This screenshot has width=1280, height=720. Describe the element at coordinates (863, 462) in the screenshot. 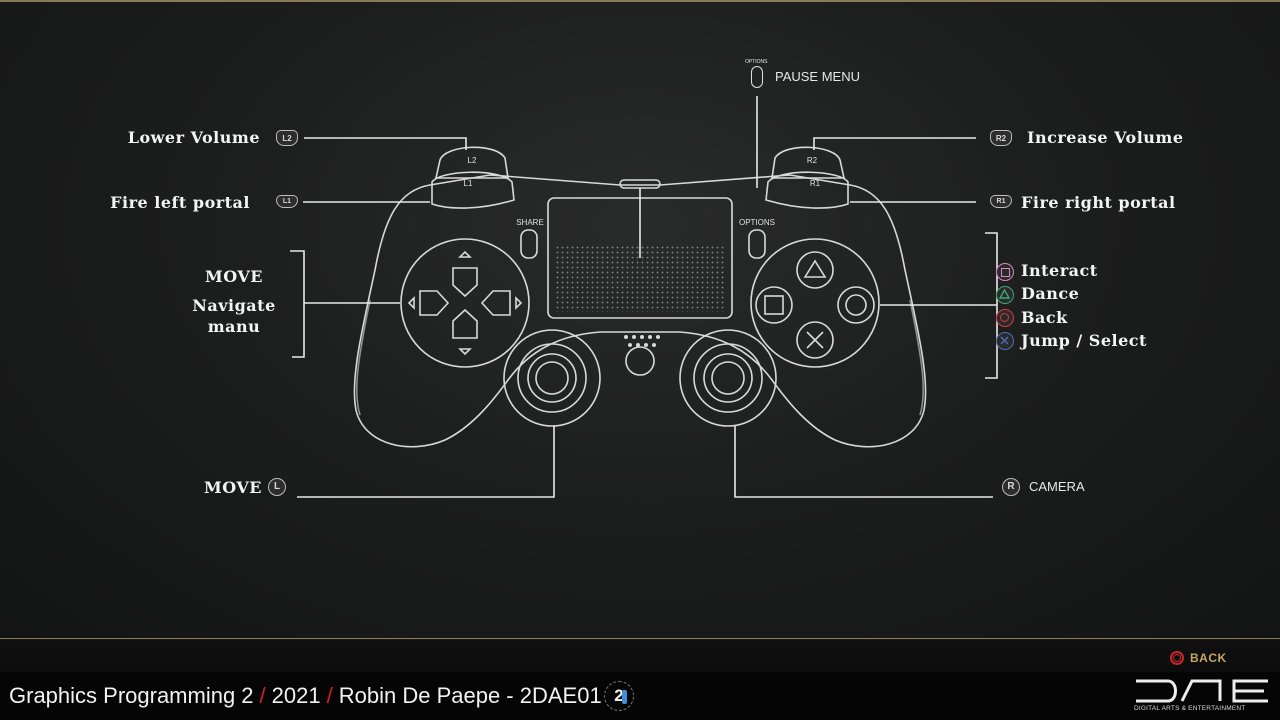

I see `right-stick-callout-line` at that location.